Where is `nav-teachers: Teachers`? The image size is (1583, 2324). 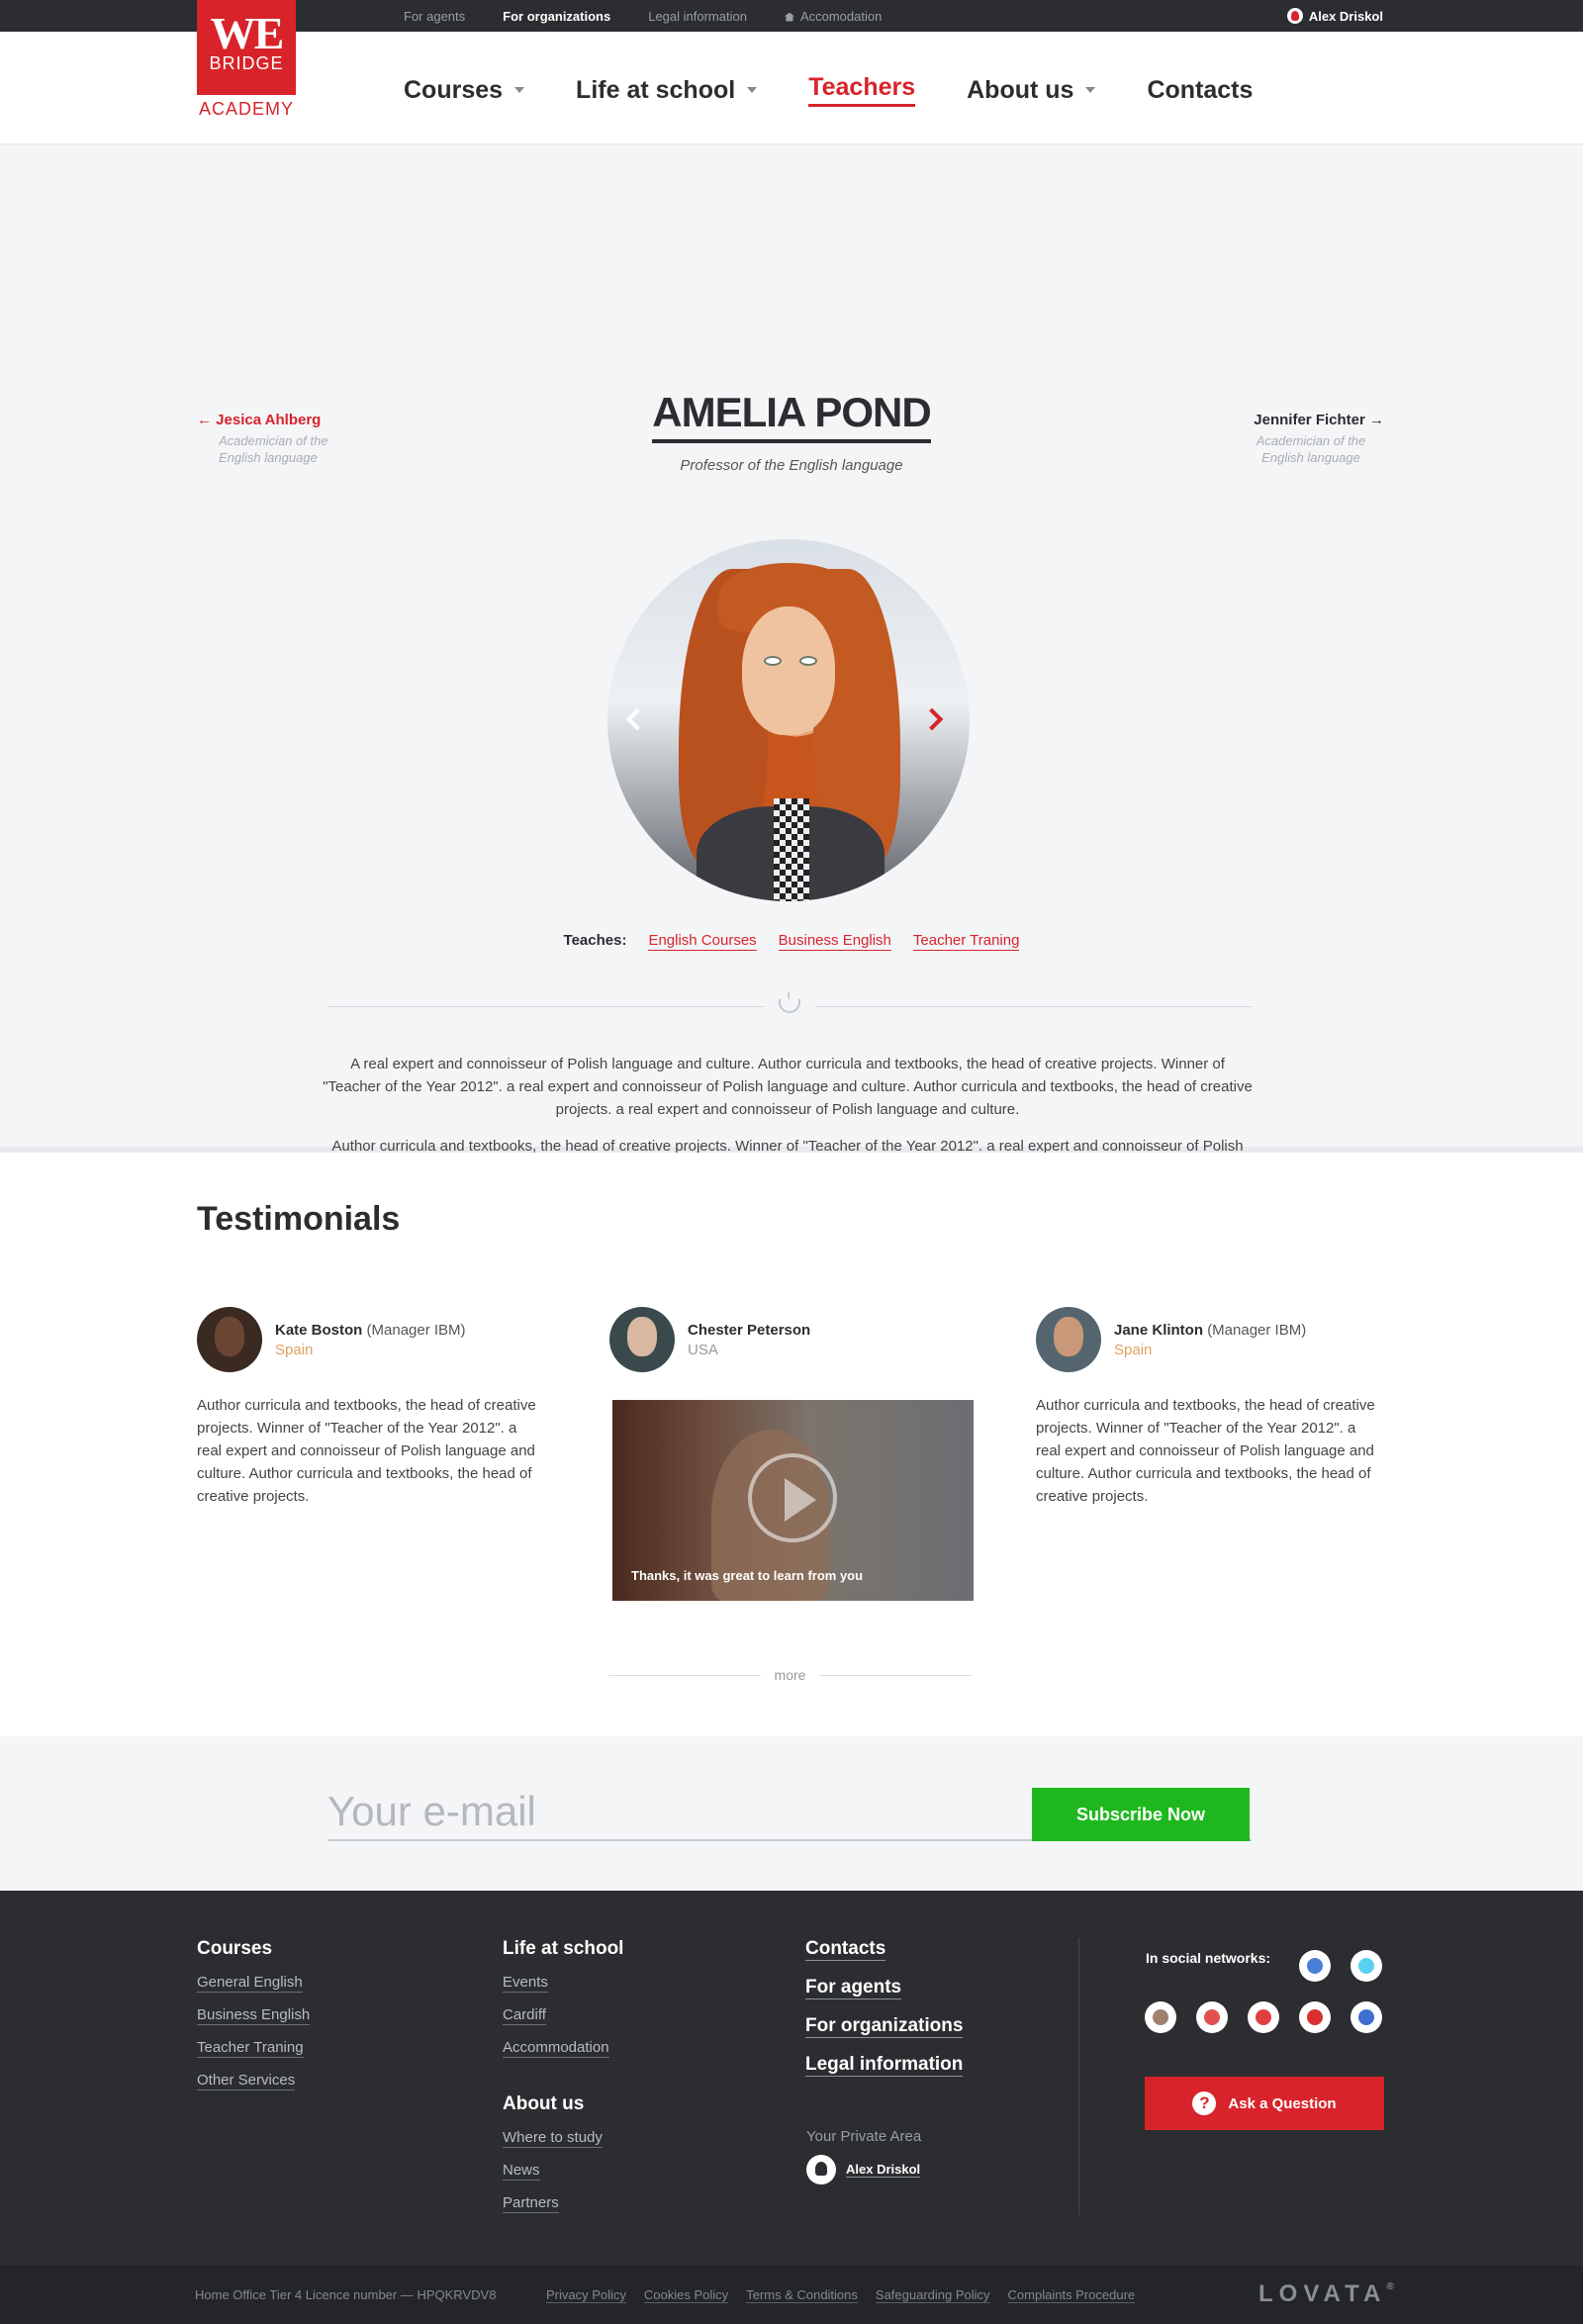 nav-teachers: Teachers is located at coordinates (862, 90).